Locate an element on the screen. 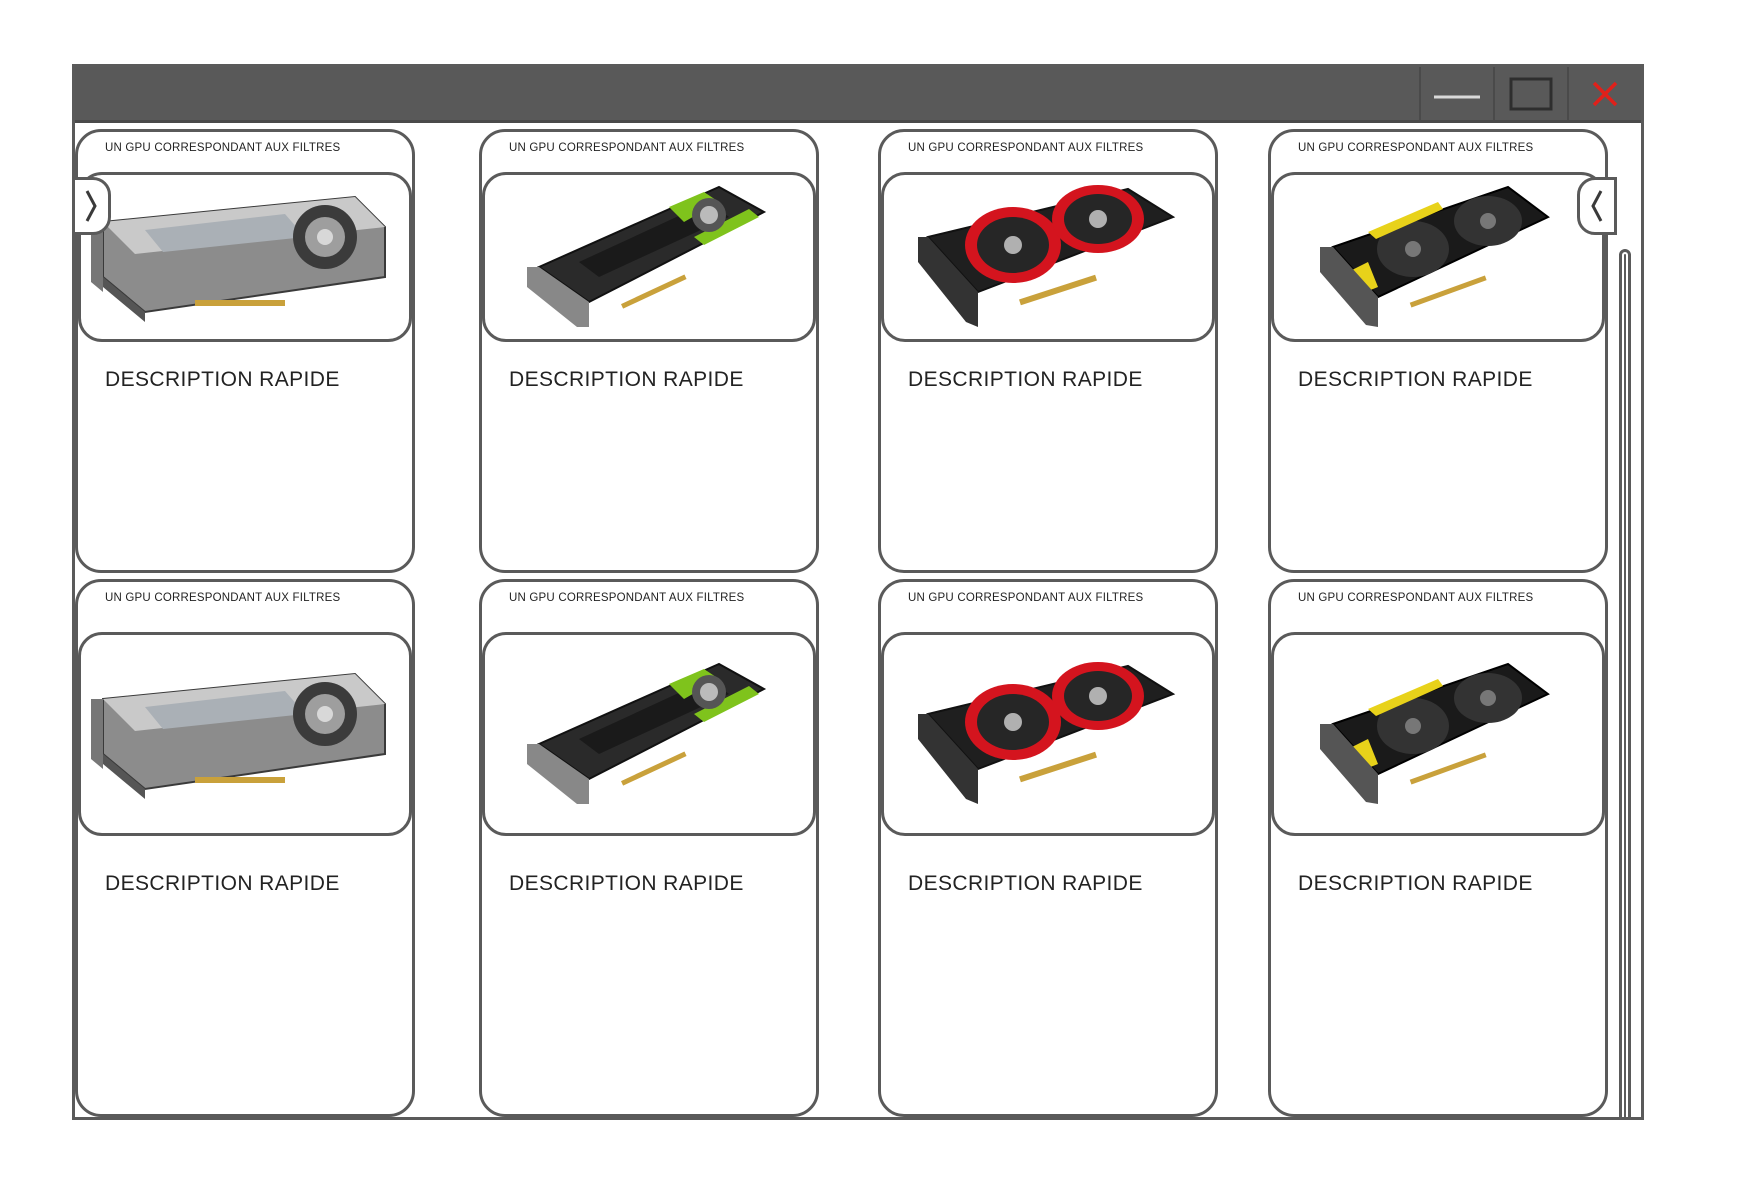 Image resolution: width=1742 pixels, height=1178 pixels. title-bar is located at coordinates (858, 95).